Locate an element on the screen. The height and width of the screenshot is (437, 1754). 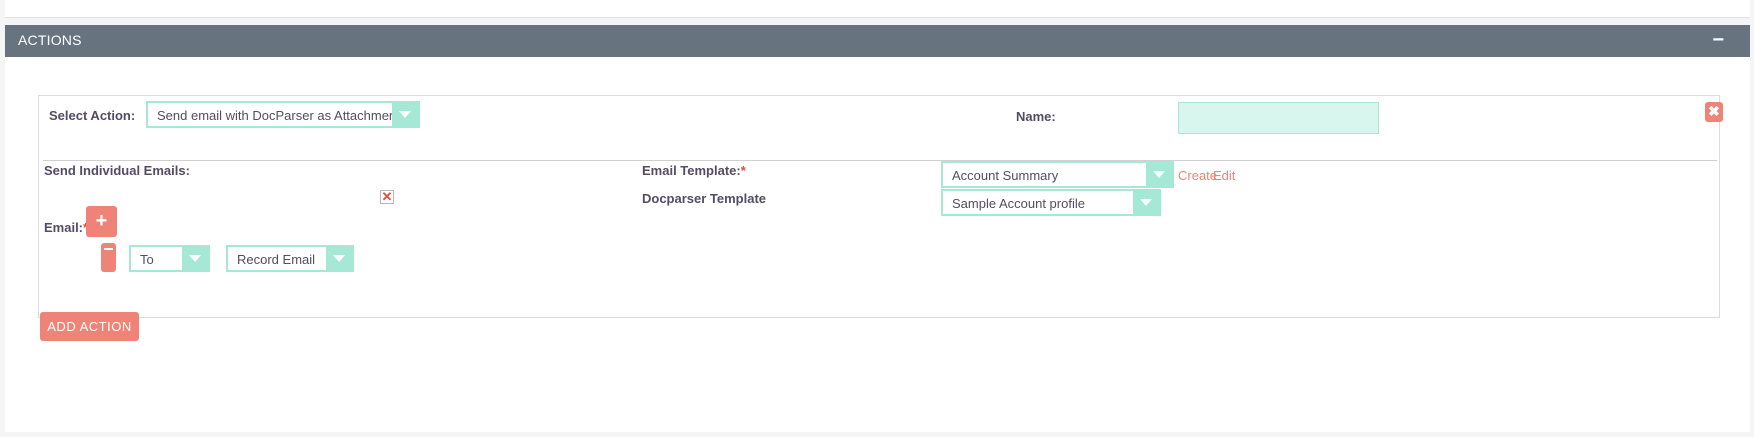
select-action-dropdown: Send email with DocParser as Attachment is located at coordinates (283, 114).